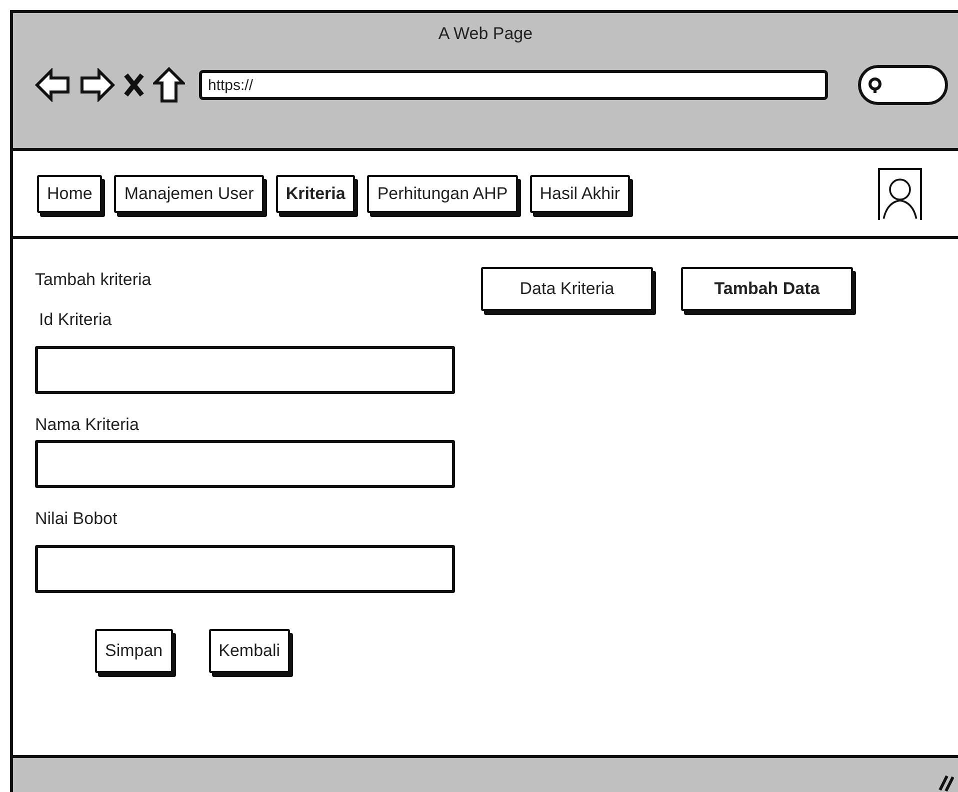  Describe the element at coordinates (97, 85) in the screenshot. I see `forward-icon` at that location.